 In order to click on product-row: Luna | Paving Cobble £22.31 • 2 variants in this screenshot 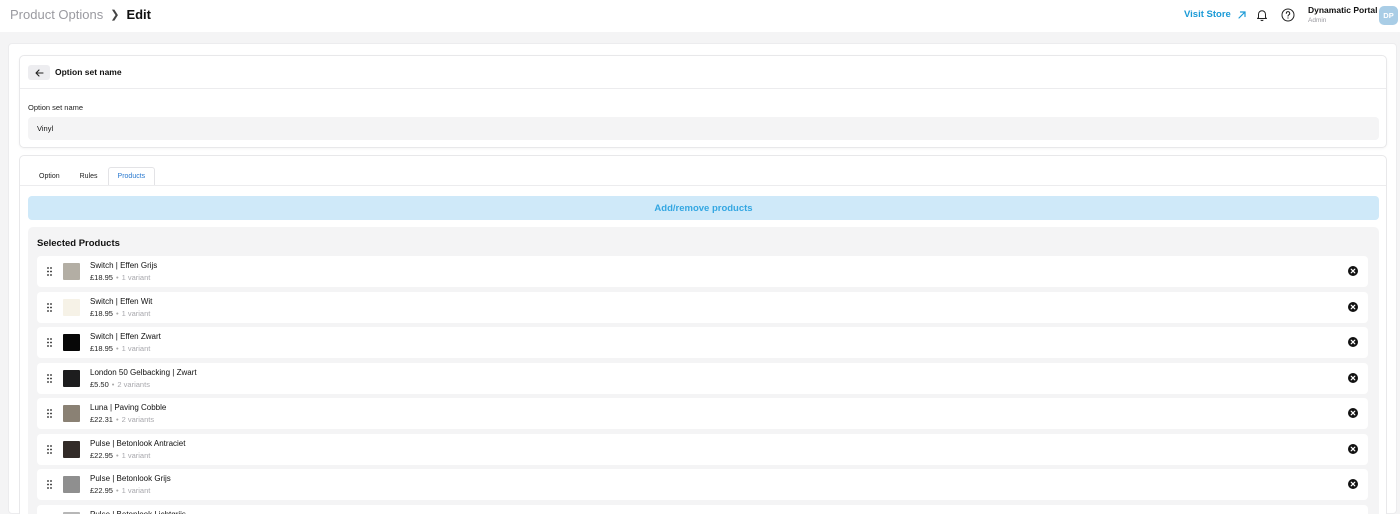, I will do `click(702, 413)`.